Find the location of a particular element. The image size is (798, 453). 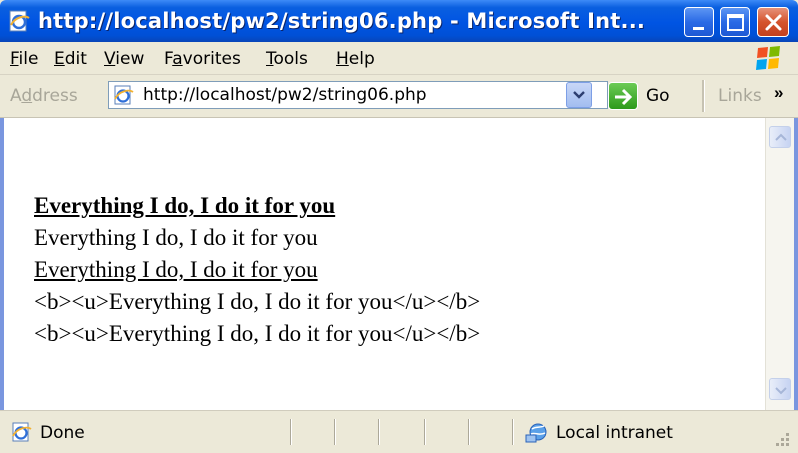

menu-file: File is located at coordinates (24, 59).